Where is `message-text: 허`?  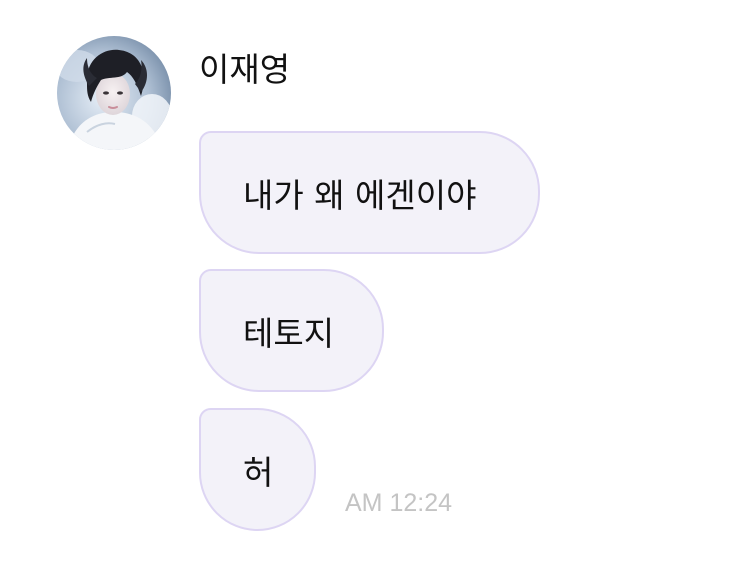
message-text: 허 is located at coordinates (258, 472).